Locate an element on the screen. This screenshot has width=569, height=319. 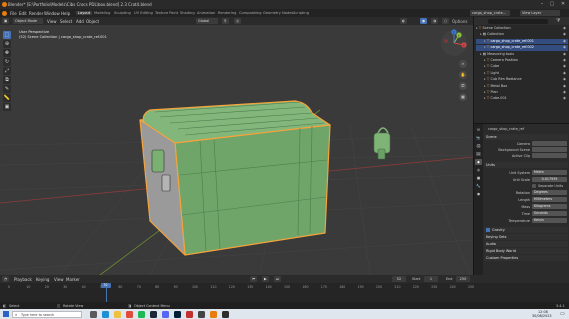
rigid-body-world-section-header: Rigid Body World is located at coordinates (526, 251).